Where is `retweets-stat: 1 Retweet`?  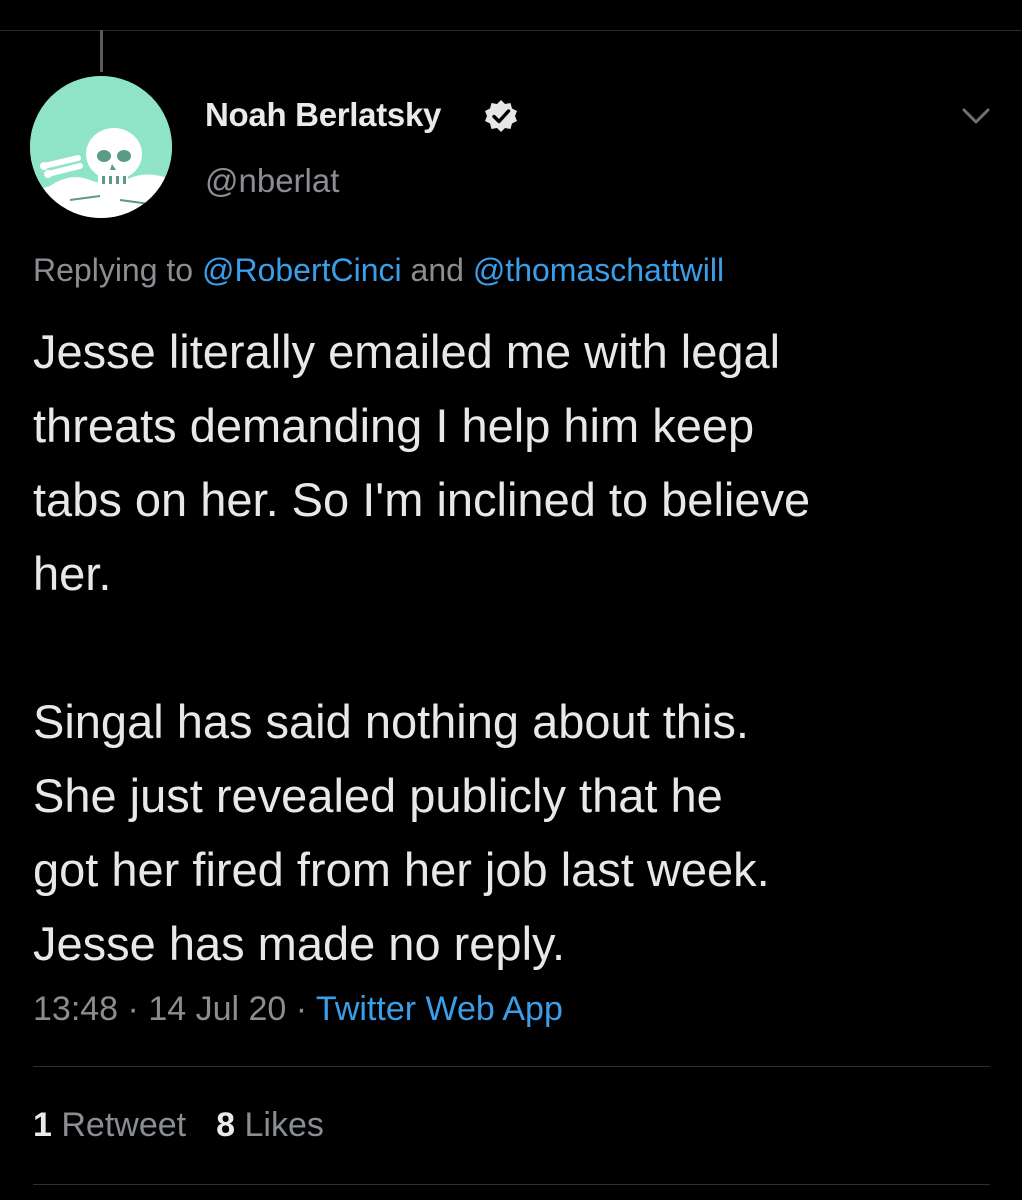
retweets-stat: 1 Retweet is located at coordinates (109, 1125).